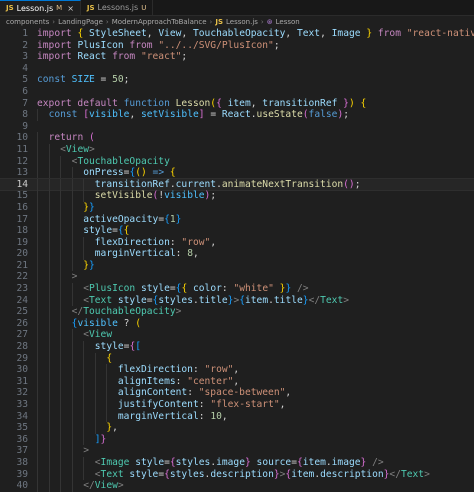 The width and height of the screenshot is (474, 492). I want to click on code-line: 35 },, so click(237, 428).